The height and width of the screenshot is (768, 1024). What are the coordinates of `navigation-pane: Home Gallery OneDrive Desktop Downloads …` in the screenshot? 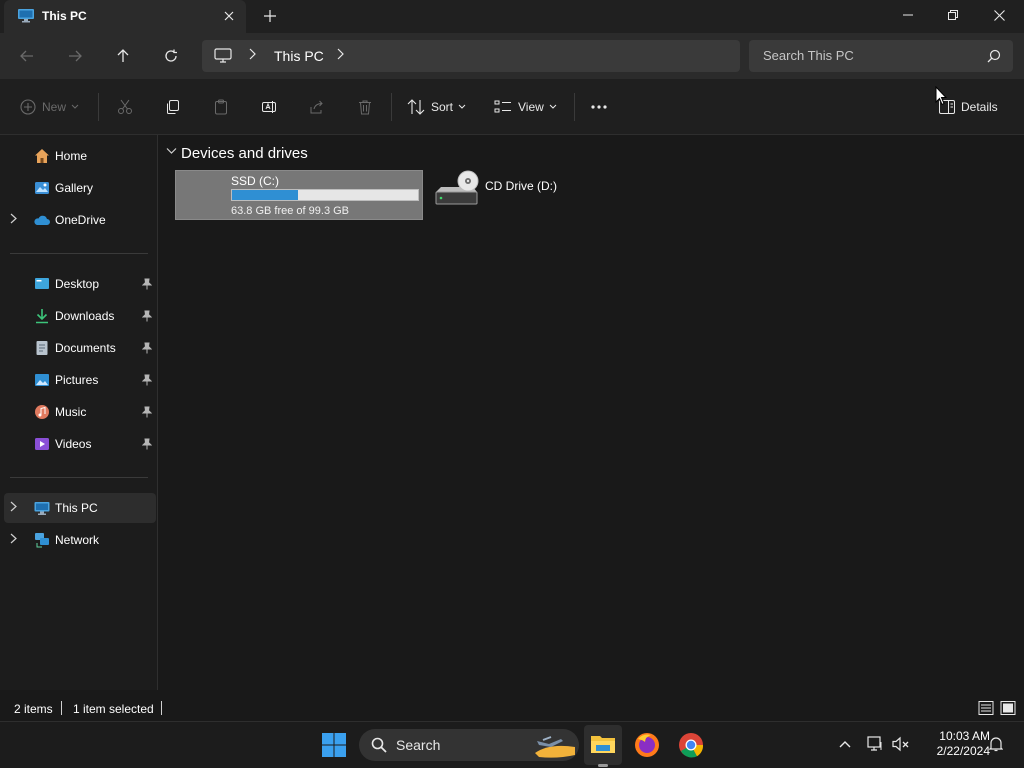 It's located at (79, 412).